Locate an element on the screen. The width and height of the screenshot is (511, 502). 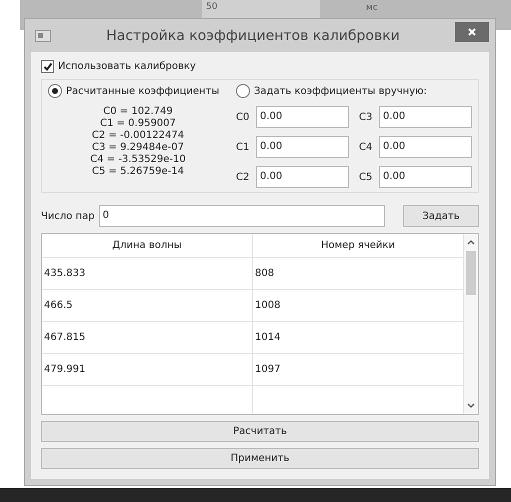
coefficient-label: C0 is located at coordinates (243, 117).